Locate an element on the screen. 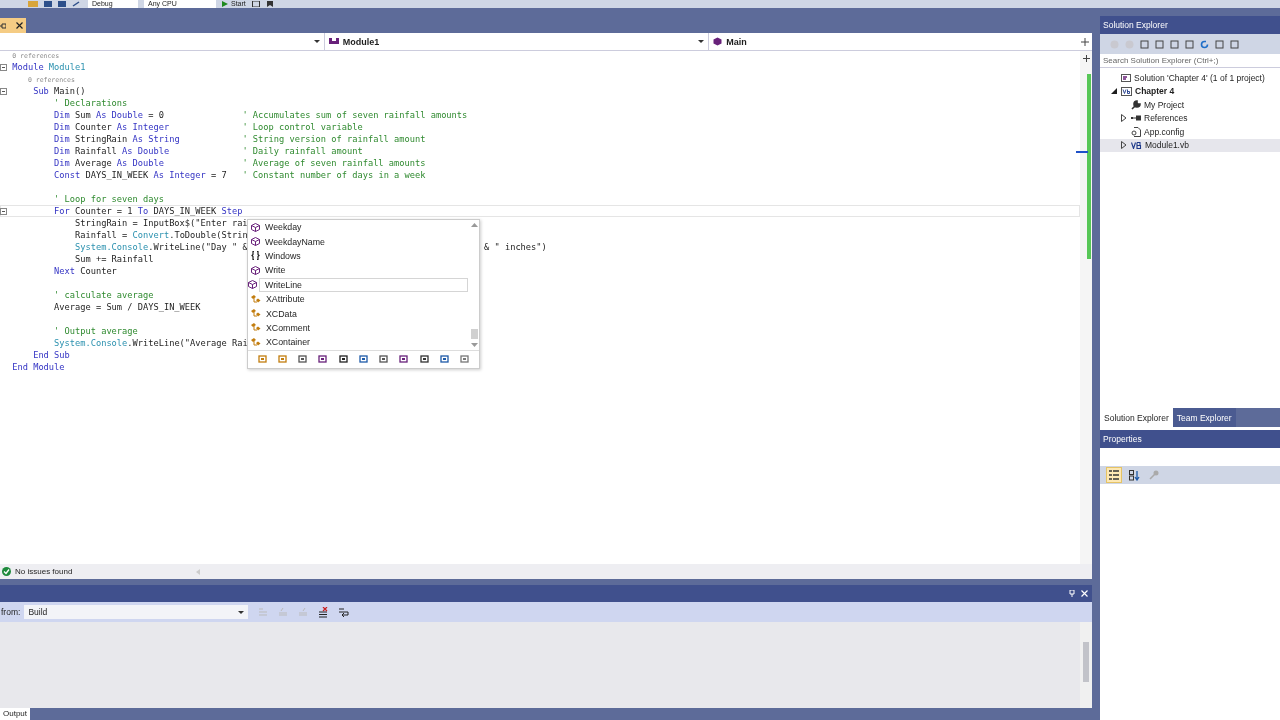  module-icon is located at coordinates (333, 41).